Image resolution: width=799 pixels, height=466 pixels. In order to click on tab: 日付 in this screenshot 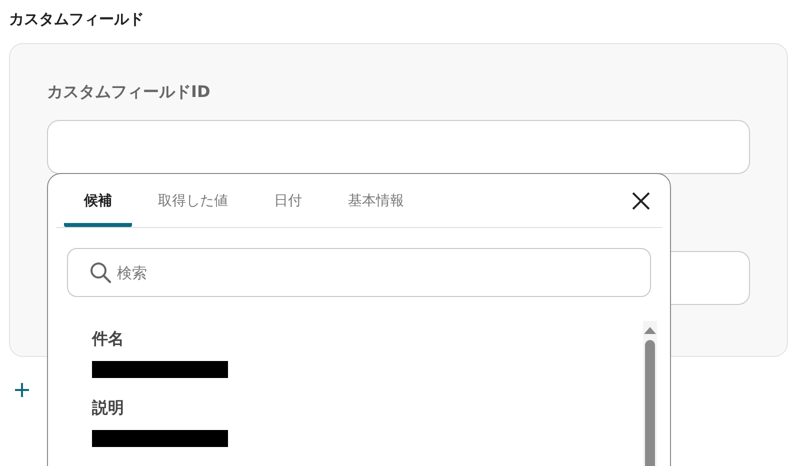, I will do `click(288, 200)`.